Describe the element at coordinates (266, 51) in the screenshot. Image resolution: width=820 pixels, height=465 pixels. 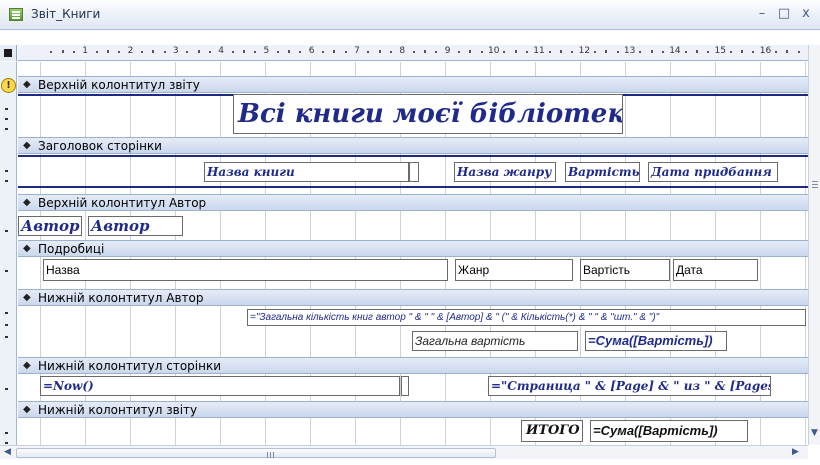
I see `ruler-number: 5` at that location.